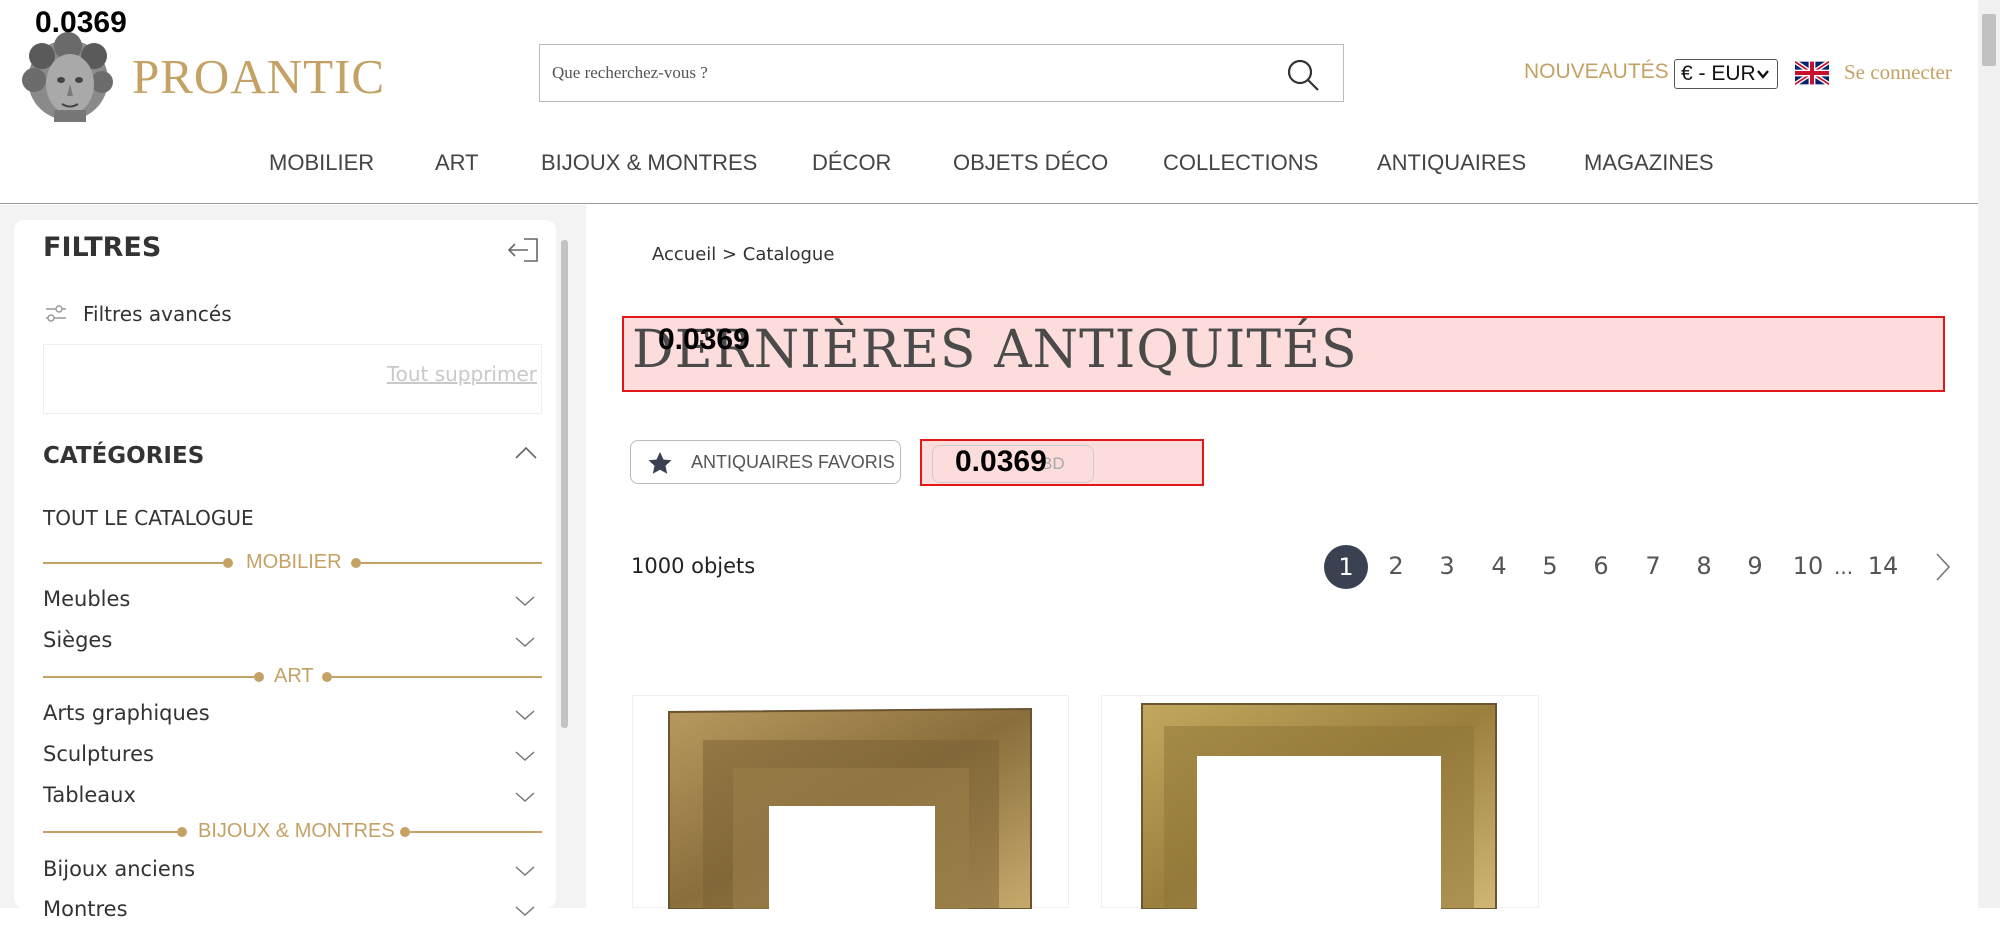  I want to click on category-item-meubles: Meubles, so click(292, 601).